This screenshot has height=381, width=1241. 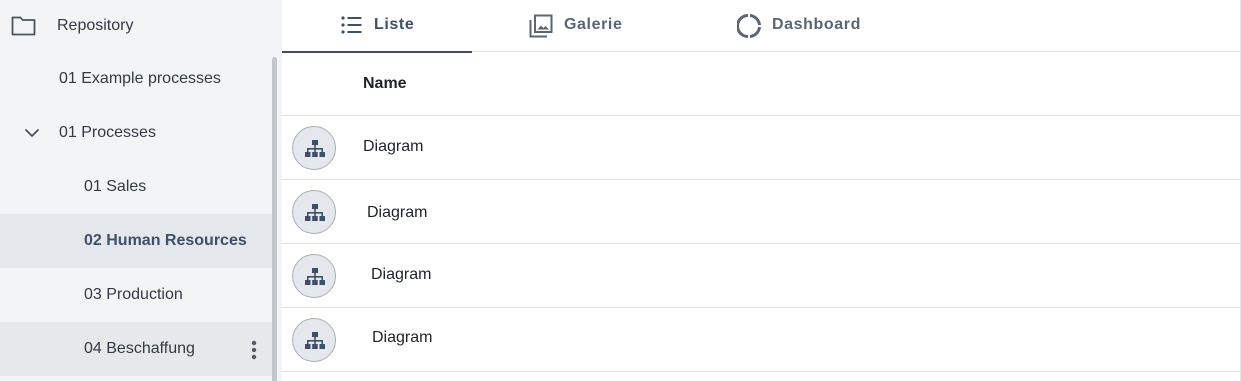 I want to click on gallery-icon, so click(x=541, y=26).